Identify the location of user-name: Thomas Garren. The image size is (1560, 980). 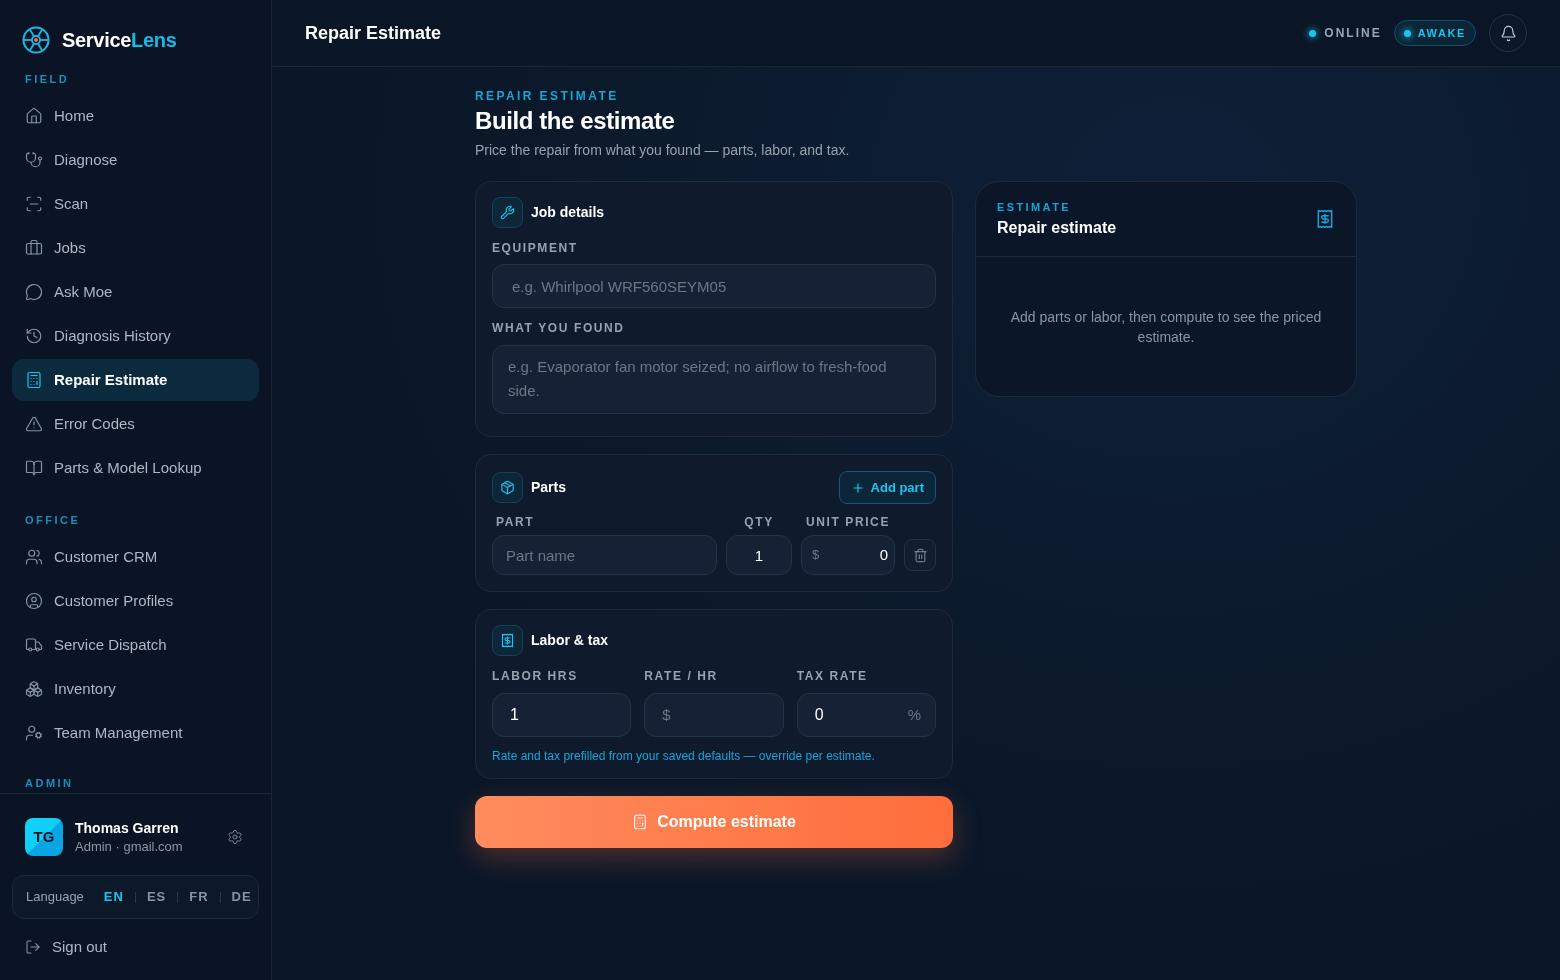
(127, 828).